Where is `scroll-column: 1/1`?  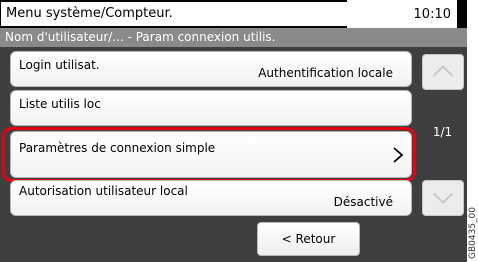 scroll-column: 1/1 is located at coordinates (442, 133).